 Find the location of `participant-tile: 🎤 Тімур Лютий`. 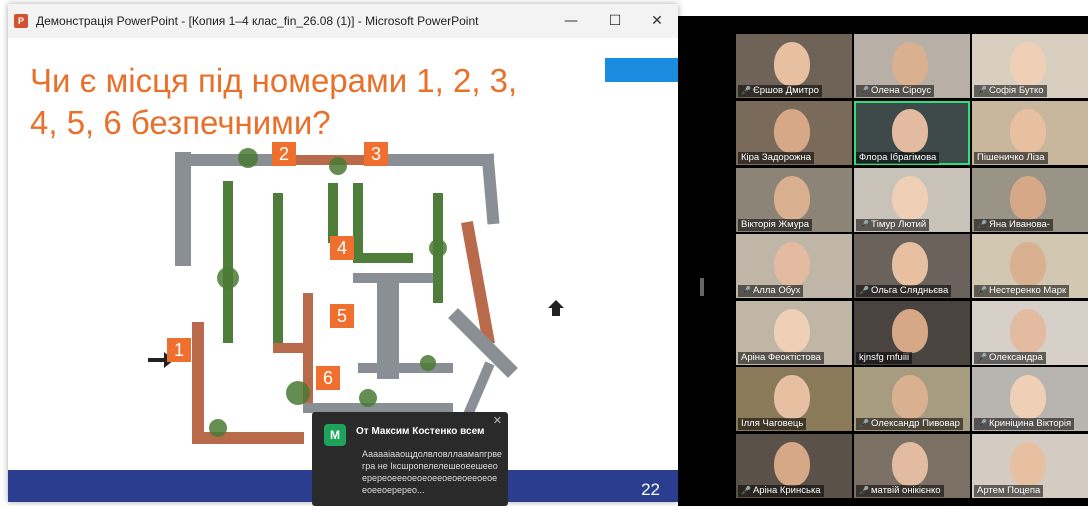

participant-tile: 🎤 Тімур Лютий is located at coordinates (912, 200).